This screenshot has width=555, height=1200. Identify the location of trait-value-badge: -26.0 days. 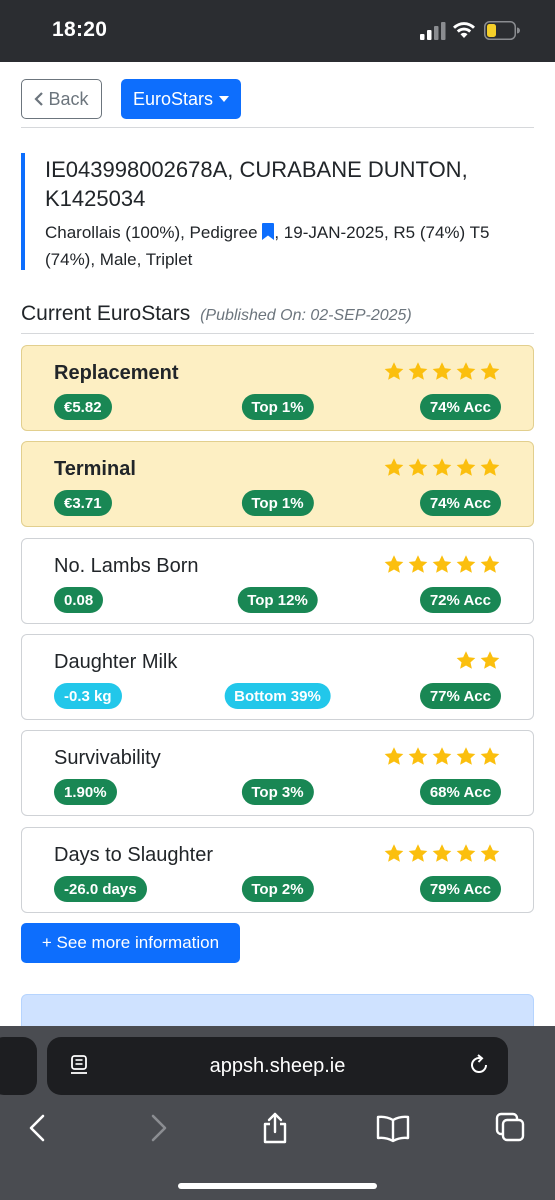
(100, 889).